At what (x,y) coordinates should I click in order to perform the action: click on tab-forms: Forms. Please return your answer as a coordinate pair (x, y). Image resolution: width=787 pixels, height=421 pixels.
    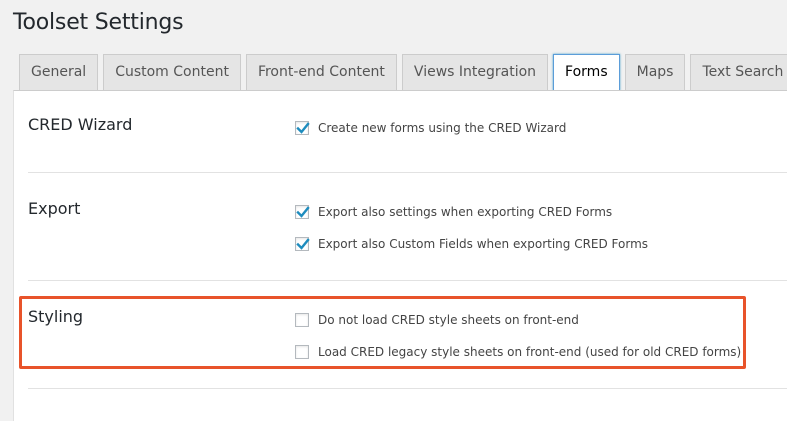
    Looking at the image, I should click on (586, 72).